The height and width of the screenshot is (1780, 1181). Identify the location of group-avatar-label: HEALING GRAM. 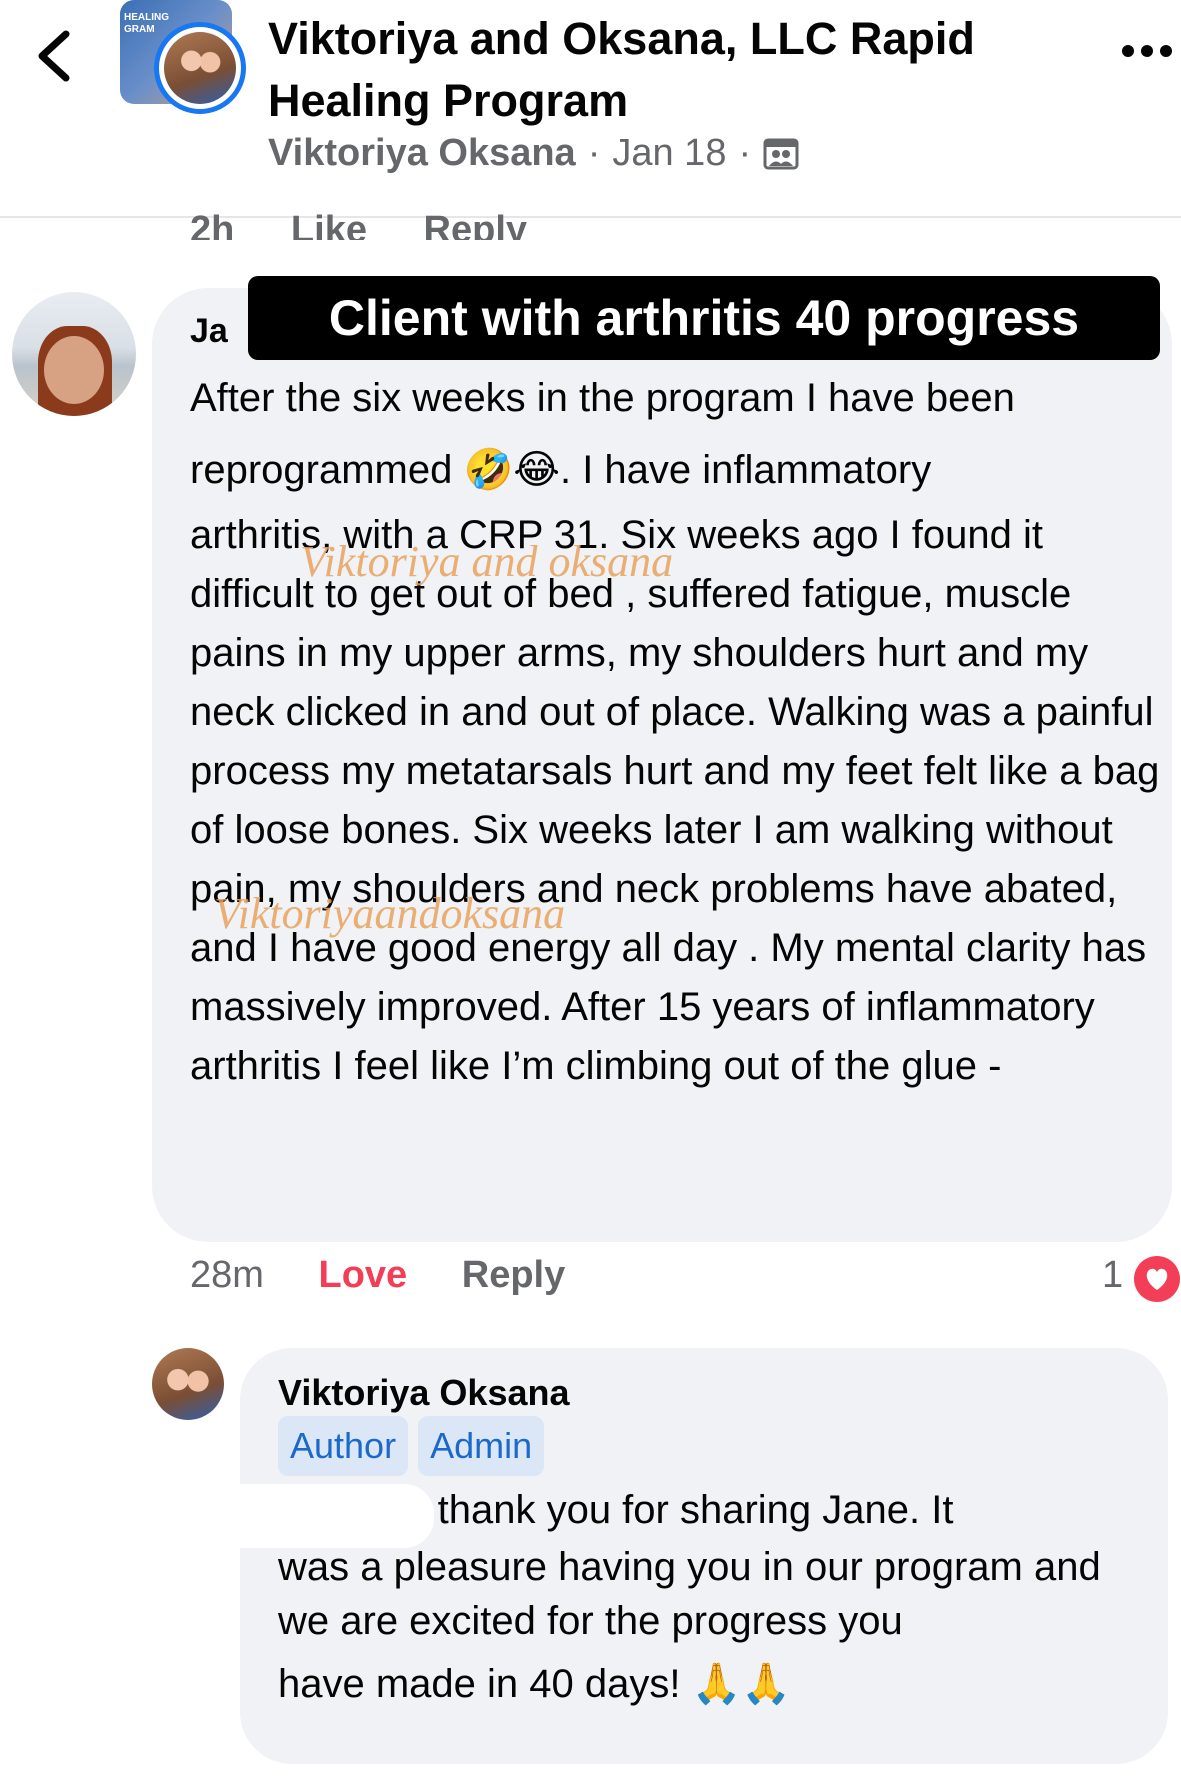
(146, 23).